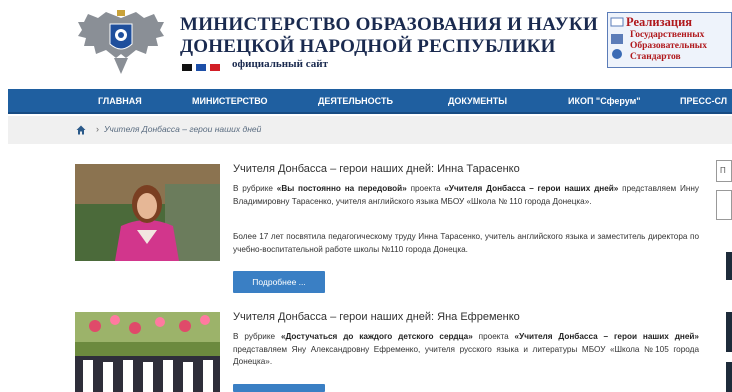 The height and width of the screenshot is (392, 732). I want to click on article-photo-teacher, so click(147, 212).